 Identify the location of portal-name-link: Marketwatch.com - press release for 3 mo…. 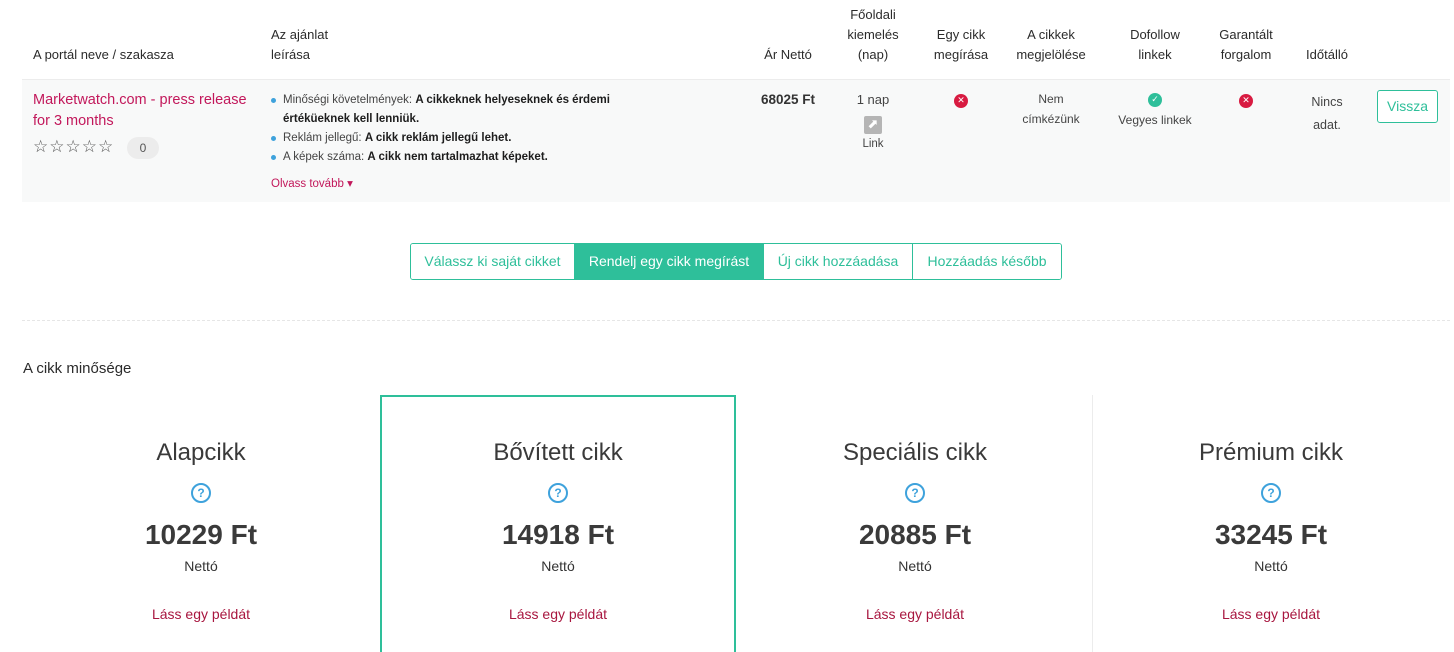
(145, 111).